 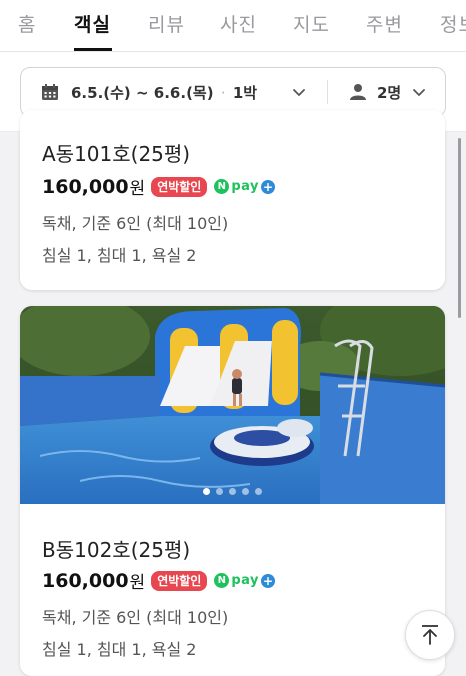 What do you see at coordinates (389, 92) in the screenshot?
I see `guest-count-button: 2명` at bounding box center [389, 92].